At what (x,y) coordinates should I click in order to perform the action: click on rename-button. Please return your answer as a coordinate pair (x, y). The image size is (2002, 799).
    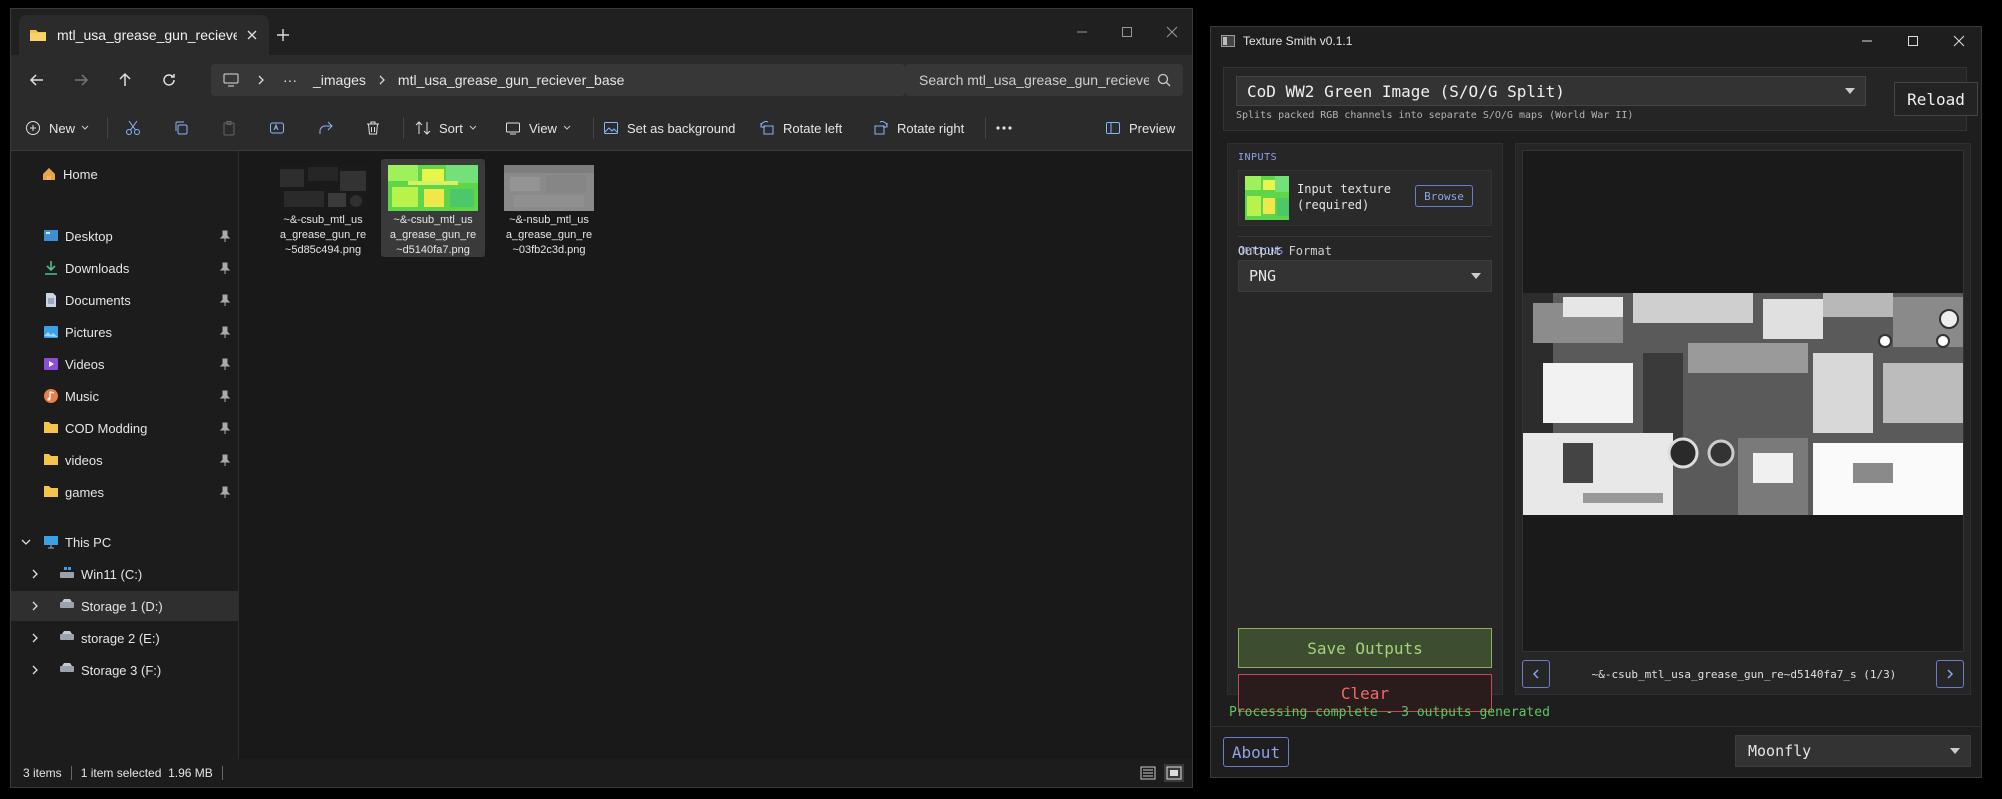
    Looking at the image, I should click on (277, 128).